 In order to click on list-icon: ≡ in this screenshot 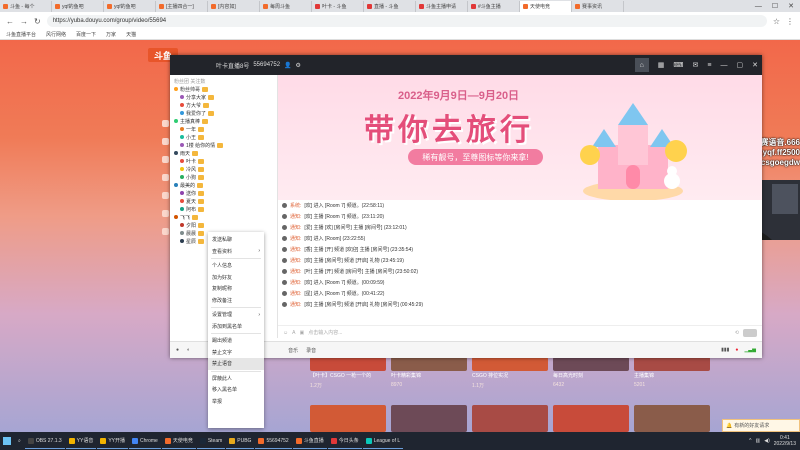, I will do `click(709, 65)`.